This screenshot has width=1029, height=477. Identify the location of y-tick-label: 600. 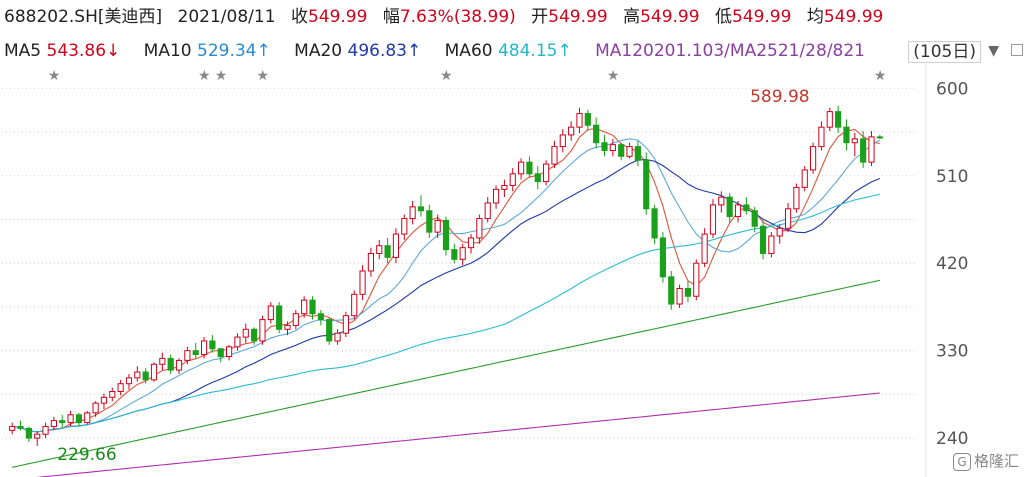
(952, 89).